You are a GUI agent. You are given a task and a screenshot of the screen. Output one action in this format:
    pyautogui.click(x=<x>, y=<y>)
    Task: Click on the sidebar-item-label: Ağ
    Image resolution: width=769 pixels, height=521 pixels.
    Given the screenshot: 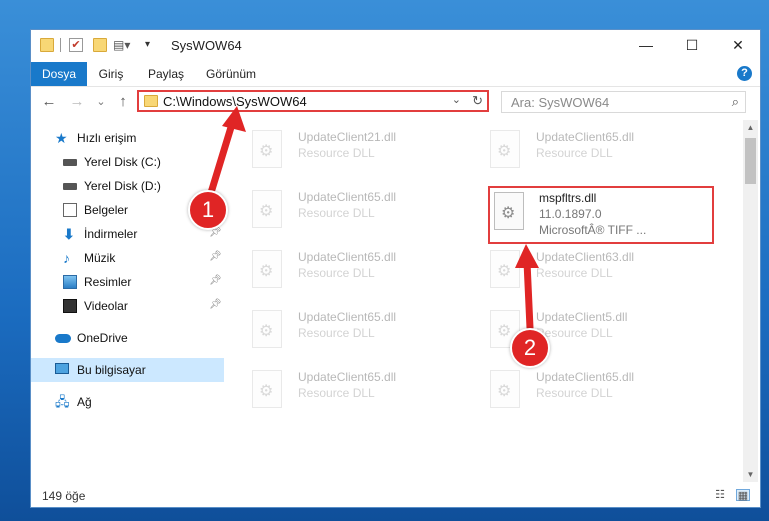 What is the action you would take?
    pyautogui.click(x=84, y=402)
    